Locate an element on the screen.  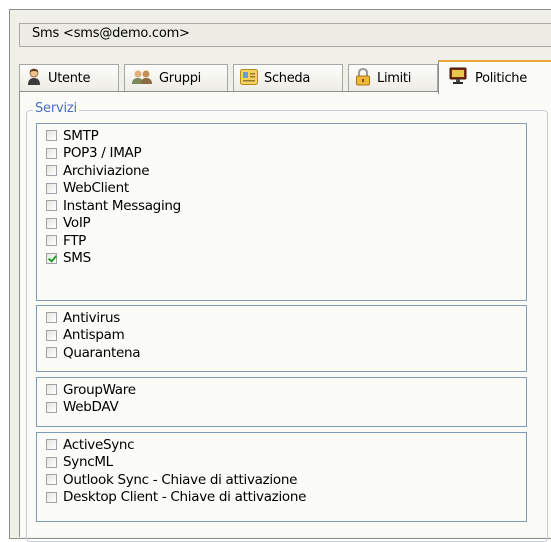
lock-icon is located at coordinates (363, 78).